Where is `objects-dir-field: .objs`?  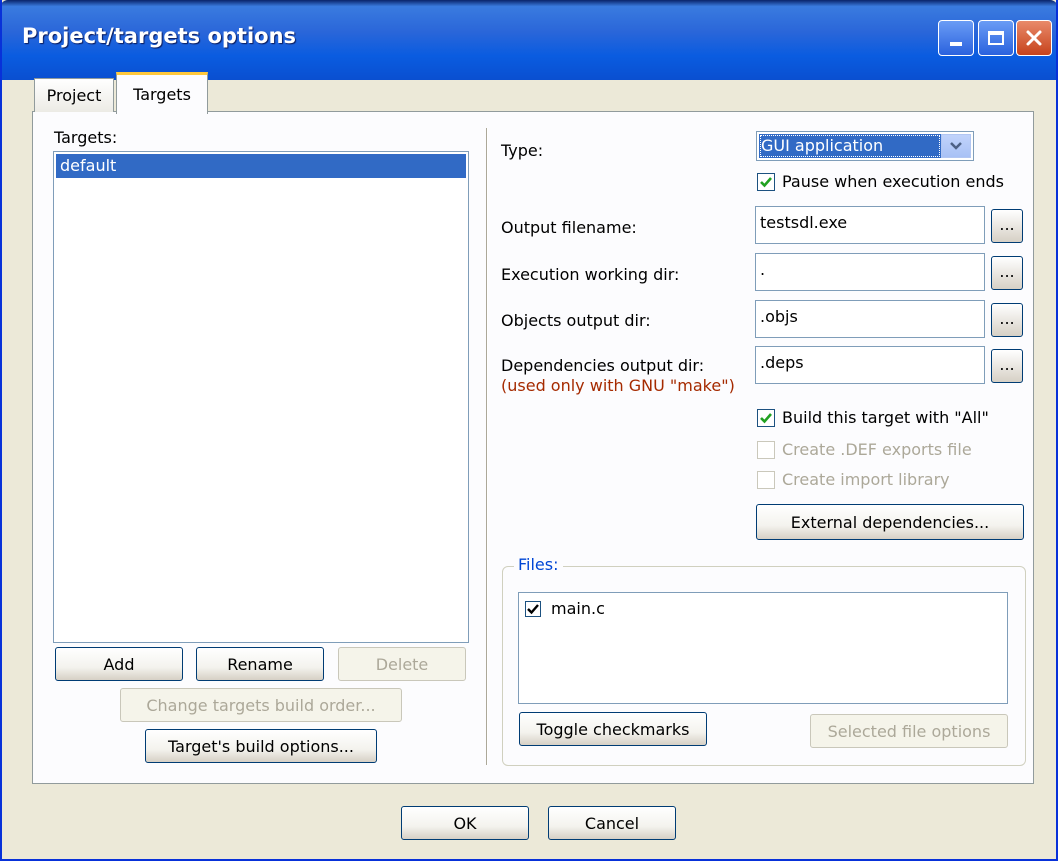 objects-dir-field: .objs is located at coordinates (870, 319).